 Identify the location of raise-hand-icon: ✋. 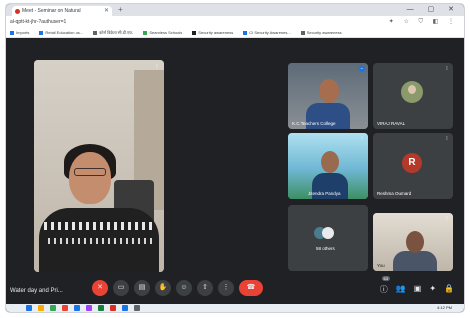
(163, 288).